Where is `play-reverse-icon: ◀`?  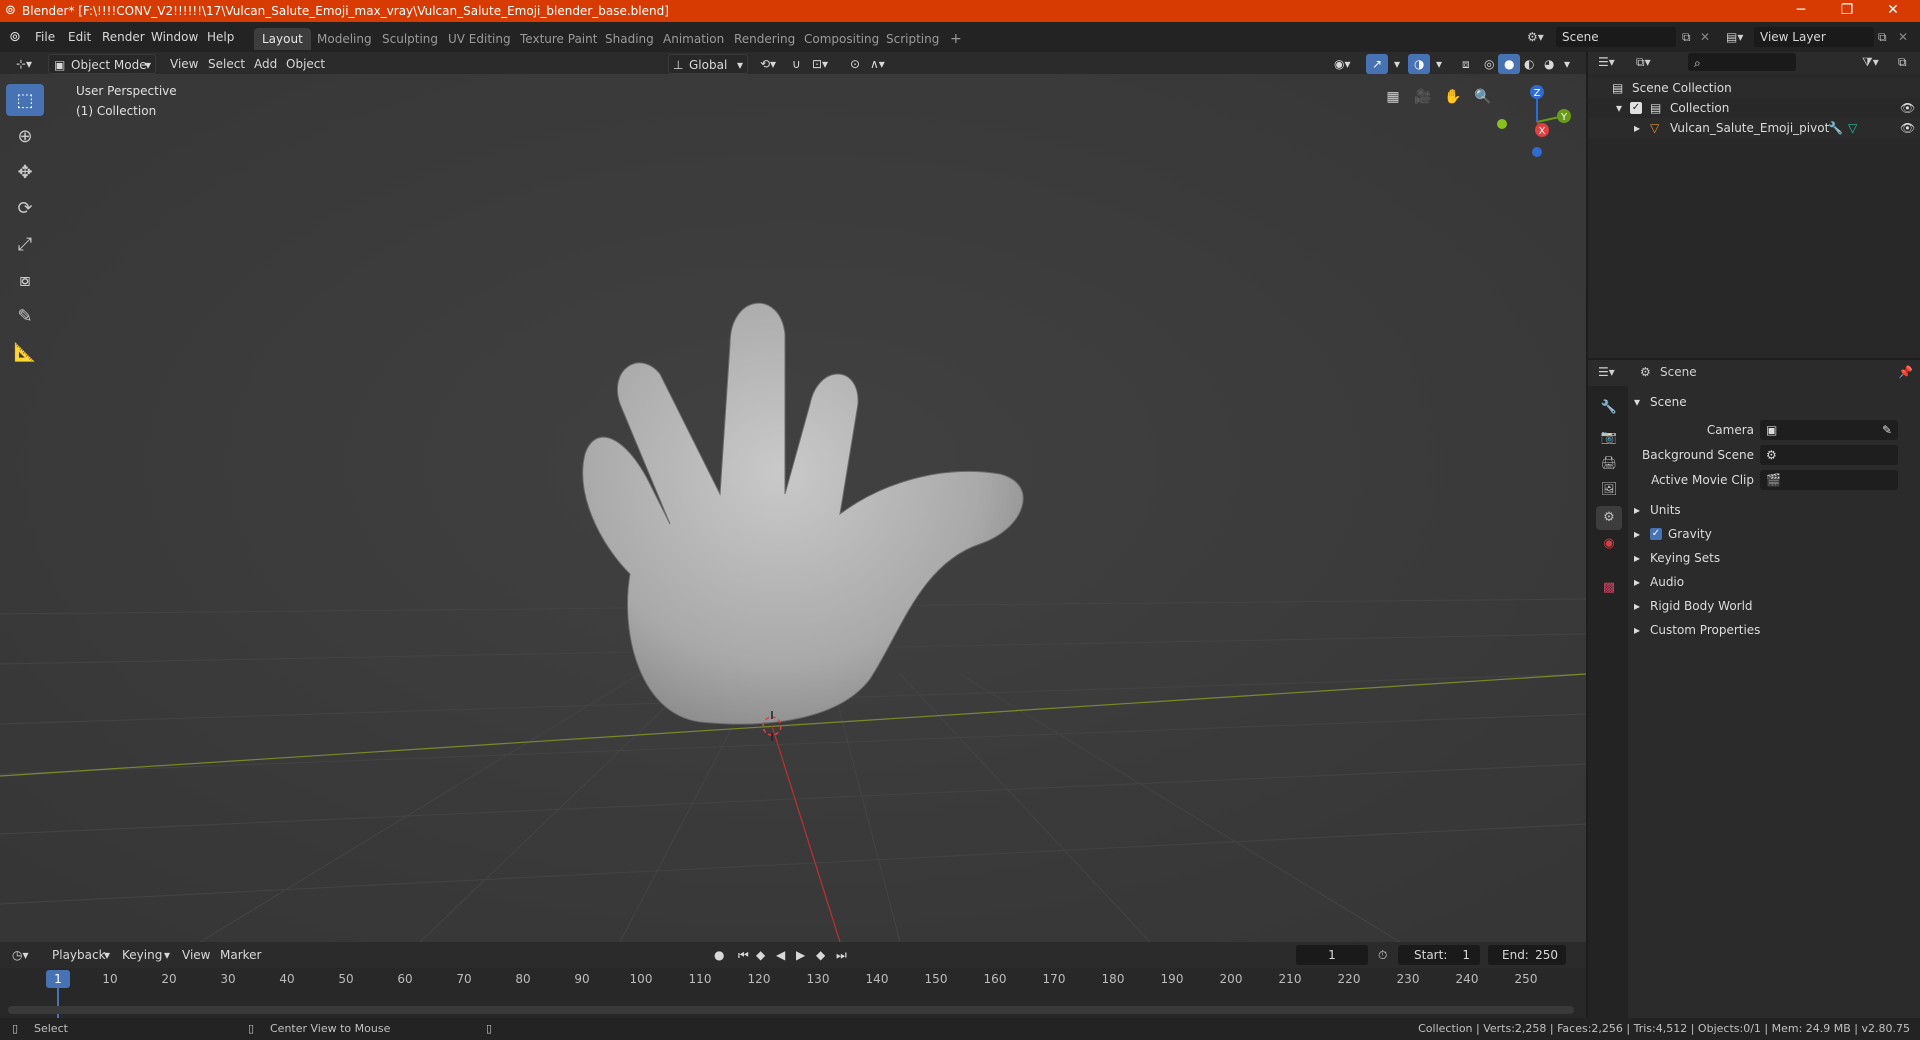
play-reverse-icon: ◀ is located at coordinates (780, 955).